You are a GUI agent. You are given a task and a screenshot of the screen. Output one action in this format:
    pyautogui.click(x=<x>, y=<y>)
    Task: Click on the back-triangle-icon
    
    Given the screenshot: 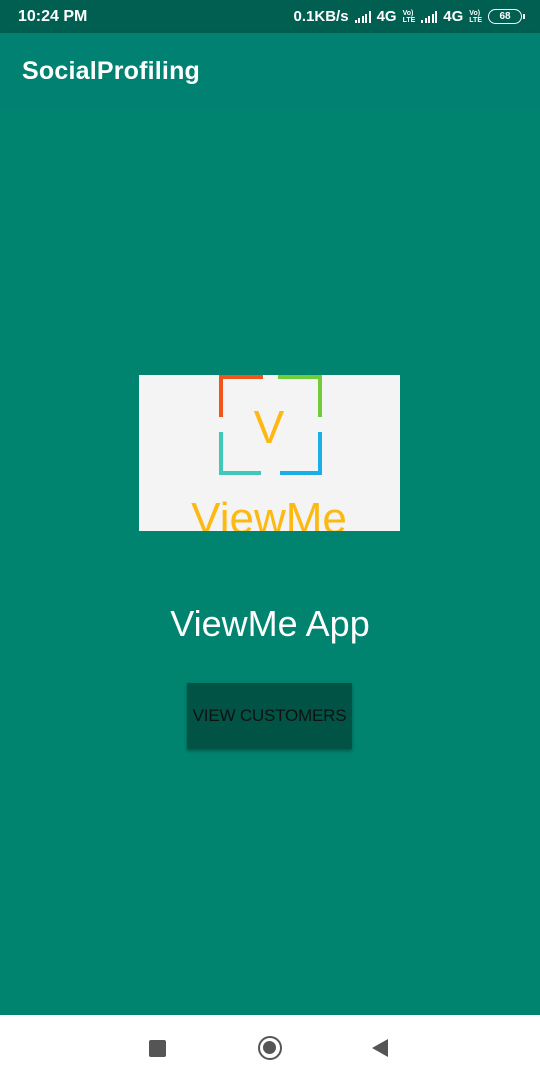 What is the action you would take?
    pyautogui.click(x=380, y=1048)
    